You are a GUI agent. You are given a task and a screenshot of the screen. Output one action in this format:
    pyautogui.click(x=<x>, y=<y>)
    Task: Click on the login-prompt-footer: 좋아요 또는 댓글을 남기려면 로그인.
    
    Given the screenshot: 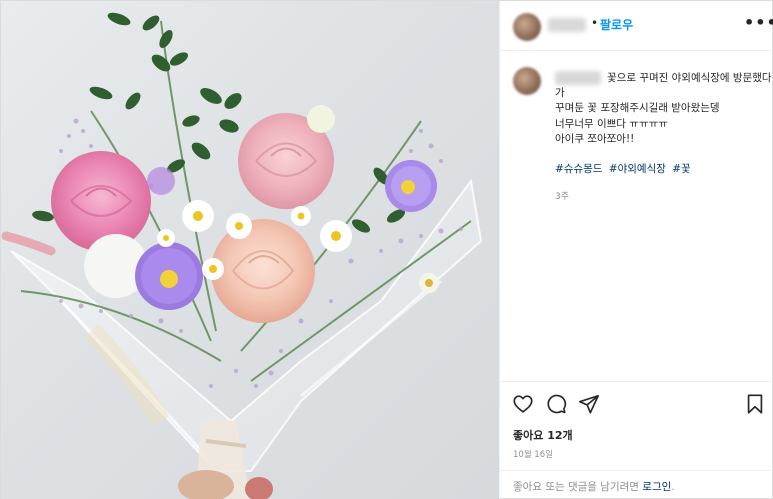 What is the action you would take?
    pyautogui.click(x=636, y=484)
    